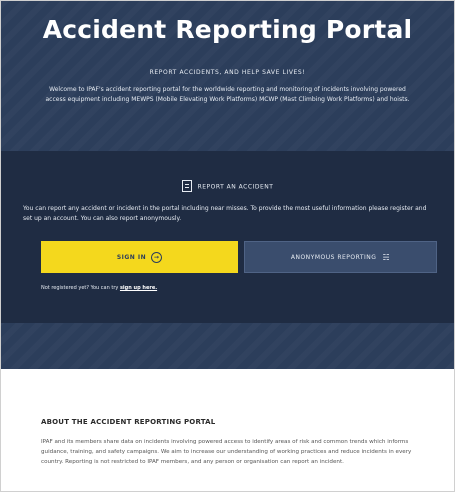 The image size is (455, 492). I want to click on sign-in-arrow-icon: →, so click(157, 257).